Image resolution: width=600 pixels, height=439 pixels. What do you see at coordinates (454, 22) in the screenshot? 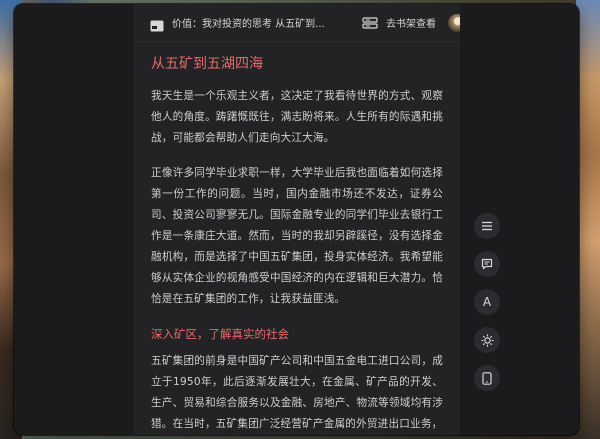
I see `user-avatar` at bounding box center [454, 22].